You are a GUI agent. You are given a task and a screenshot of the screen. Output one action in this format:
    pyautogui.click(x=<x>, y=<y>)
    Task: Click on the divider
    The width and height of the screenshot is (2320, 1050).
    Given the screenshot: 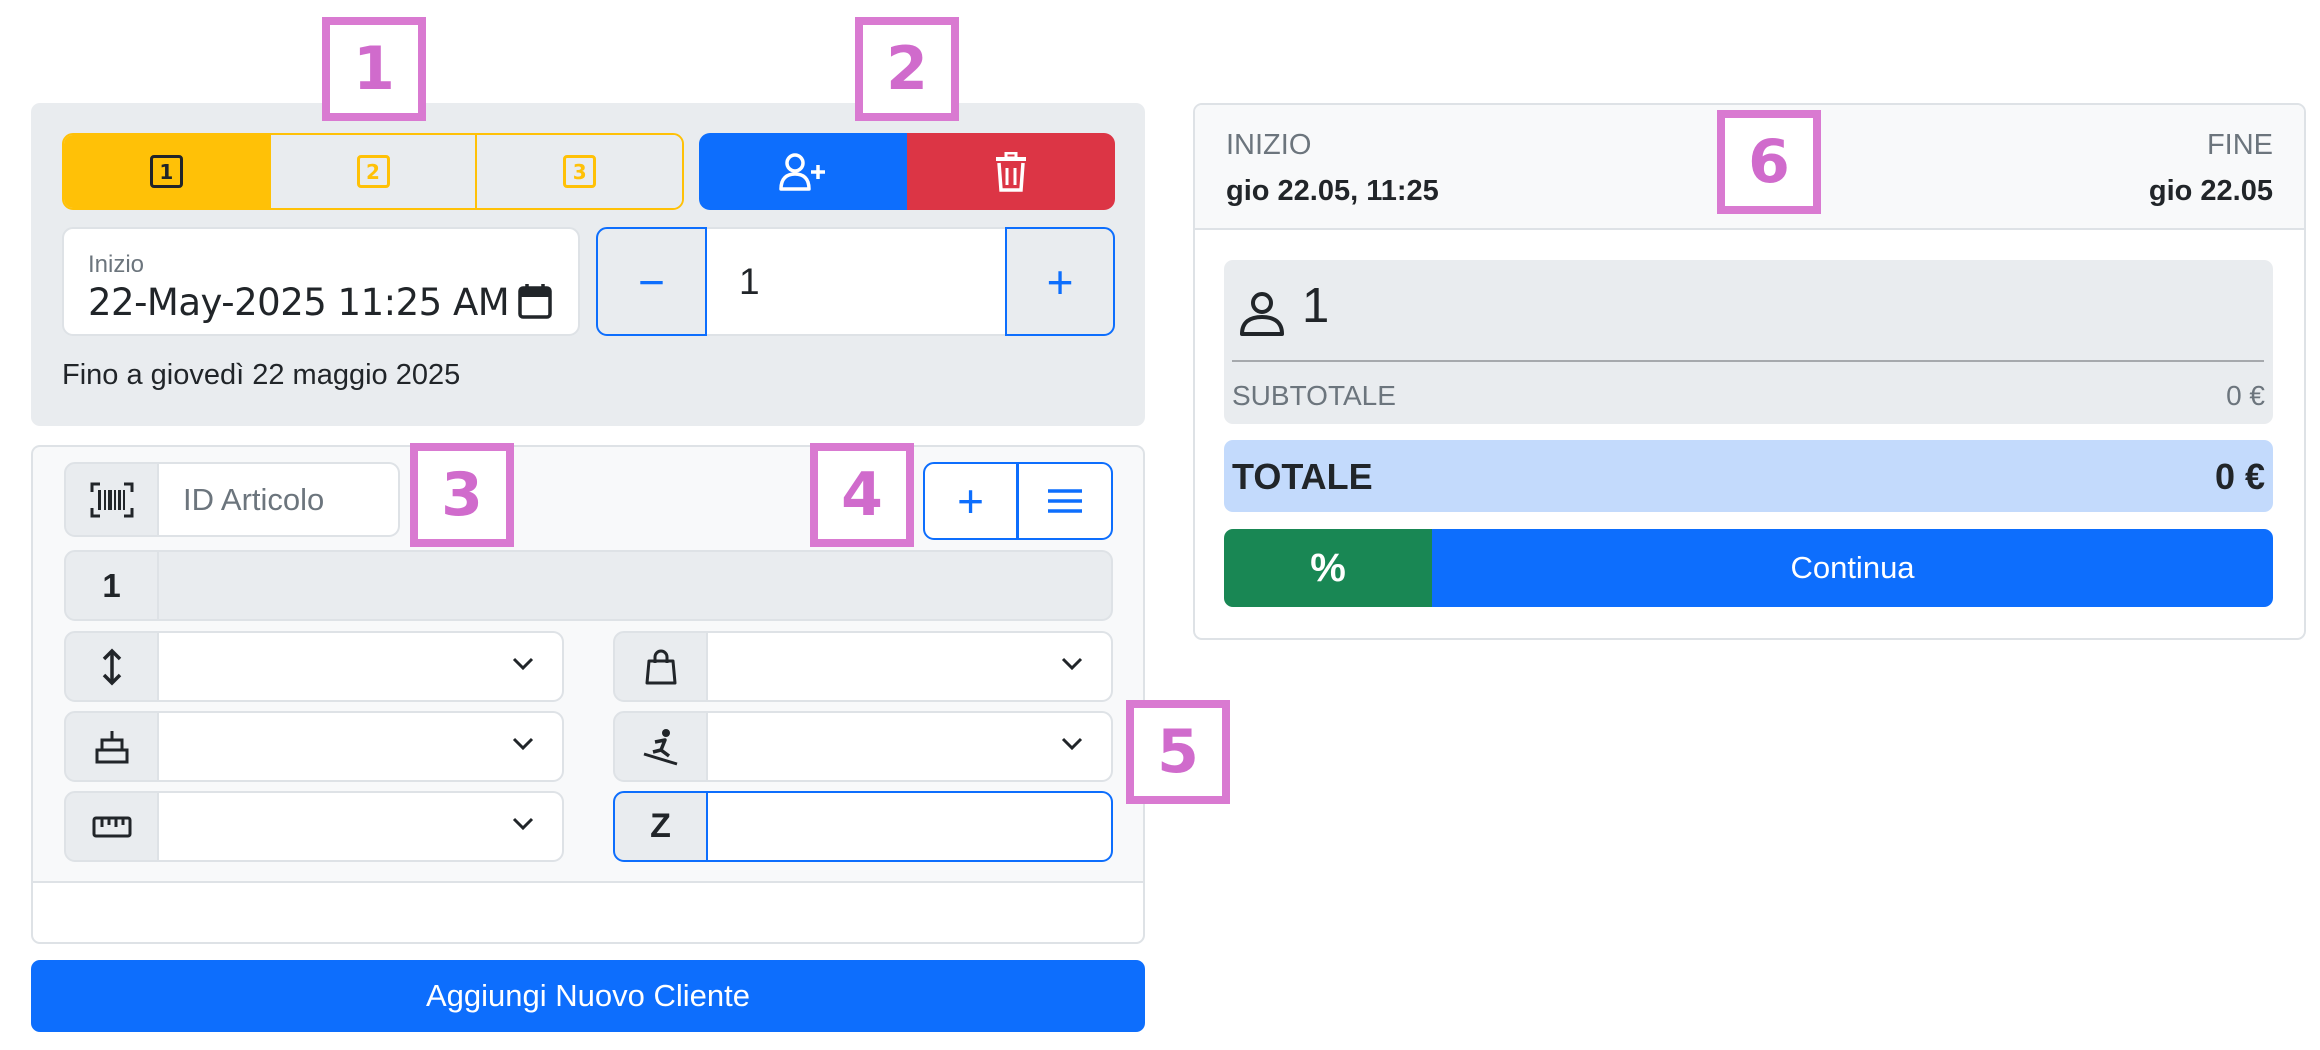 What is the action you would take?
    pyautogui.click(x=1748, y=361)
    